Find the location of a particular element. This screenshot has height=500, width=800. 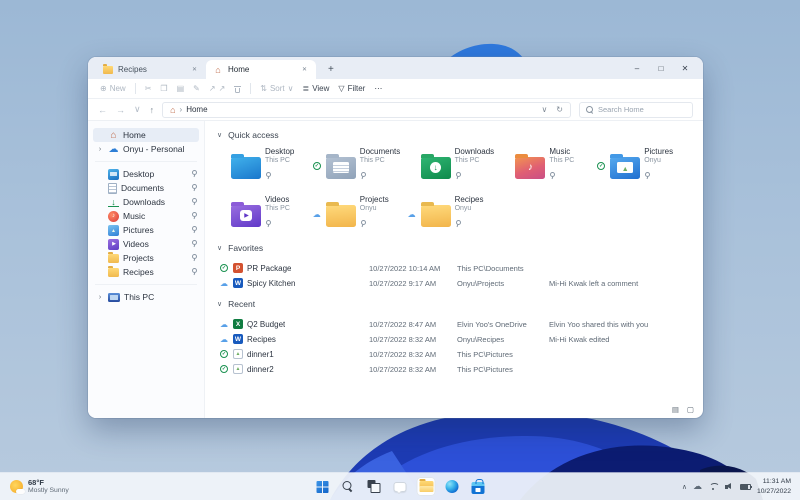

weather-widget: 68°F Mostly Sunny is located at coordinates (34, 486).